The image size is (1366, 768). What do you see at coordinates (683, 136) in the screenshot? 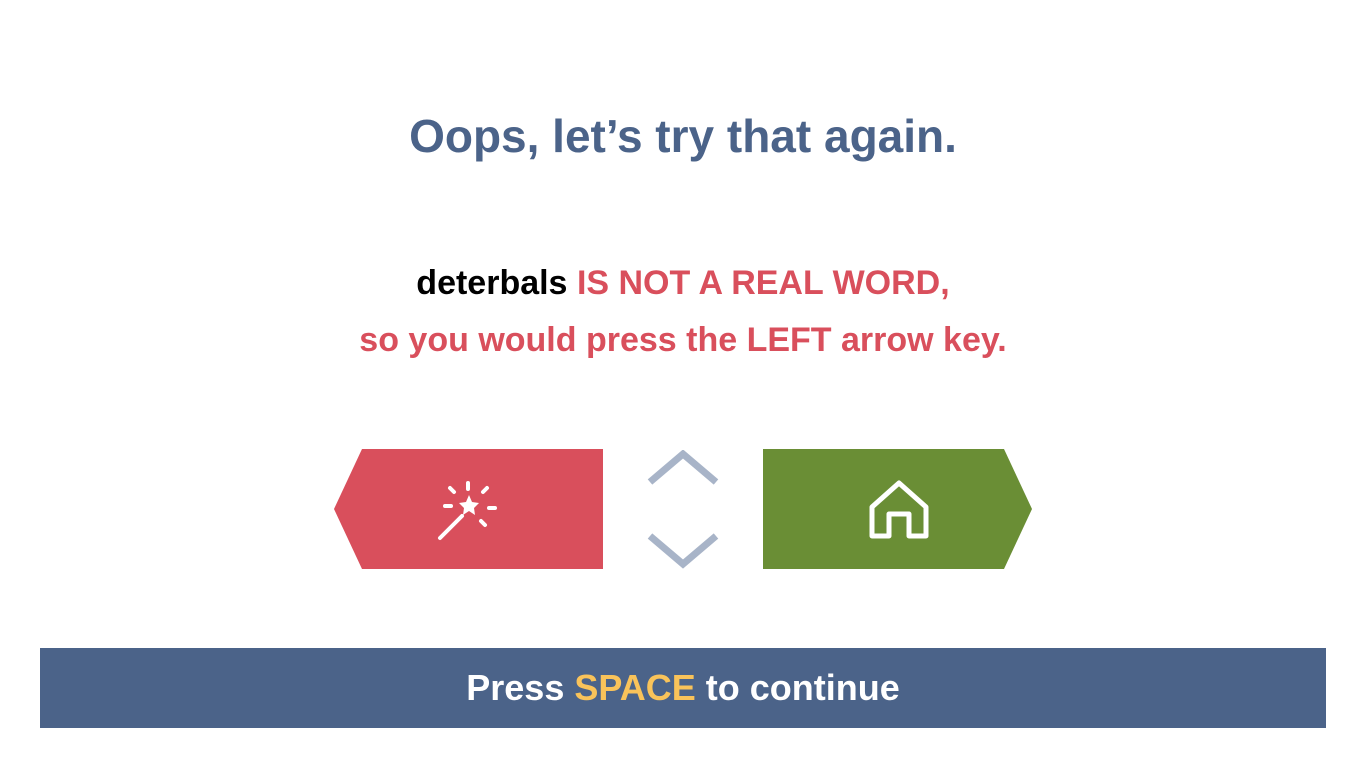
I see `page-heading: Oops, let’s try that again.` at bounding box center [683, 136].